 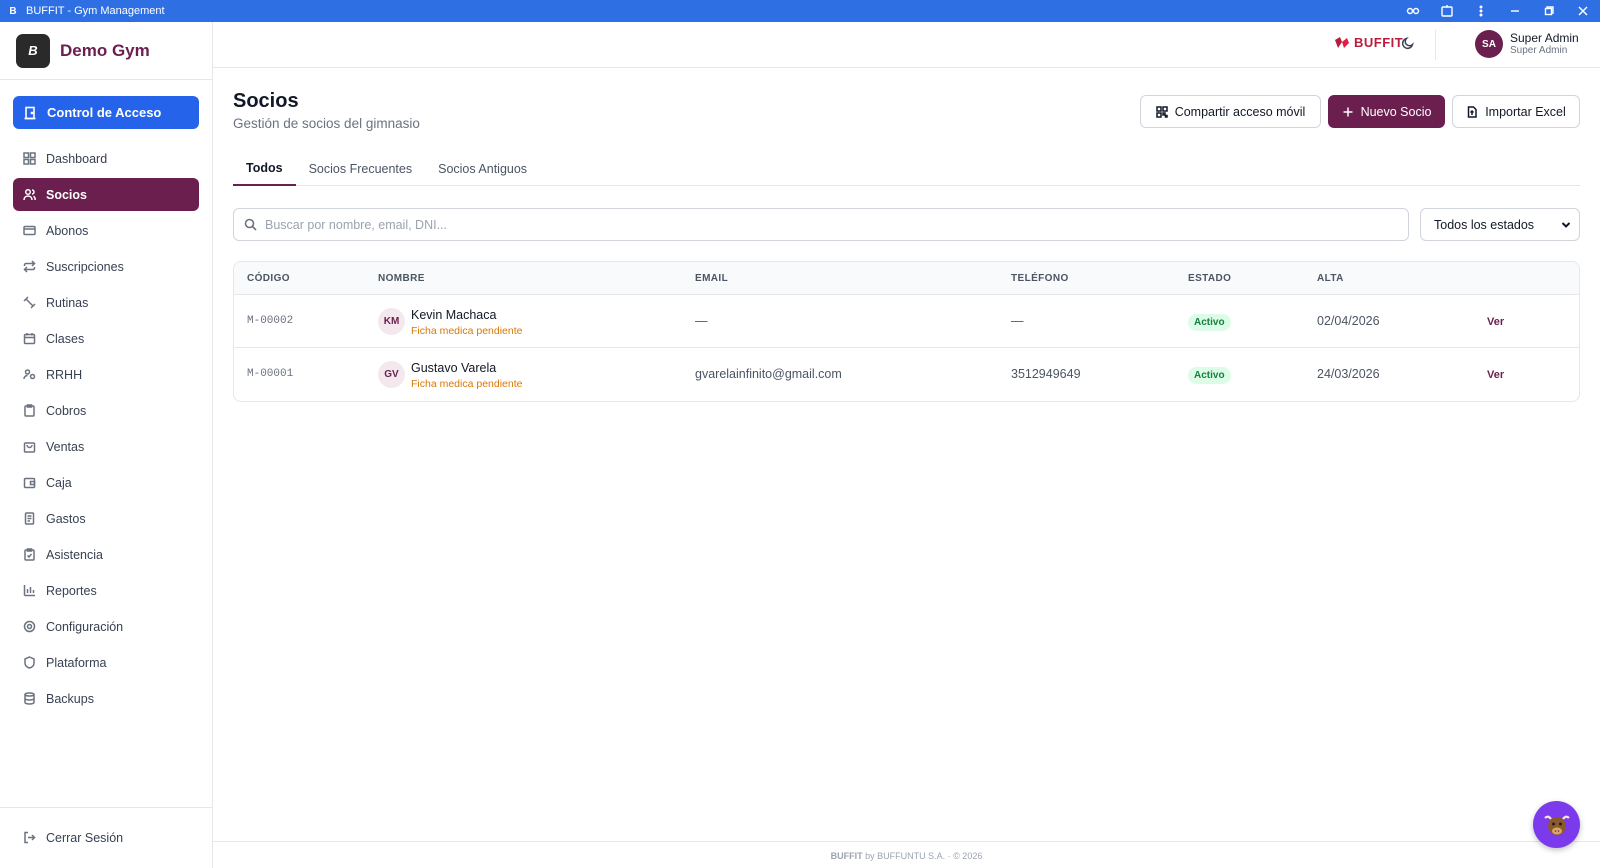 What do you see at coordinates (30, 112) in the screenshot?
I see `door-icon` at bounding box center [30, 112].